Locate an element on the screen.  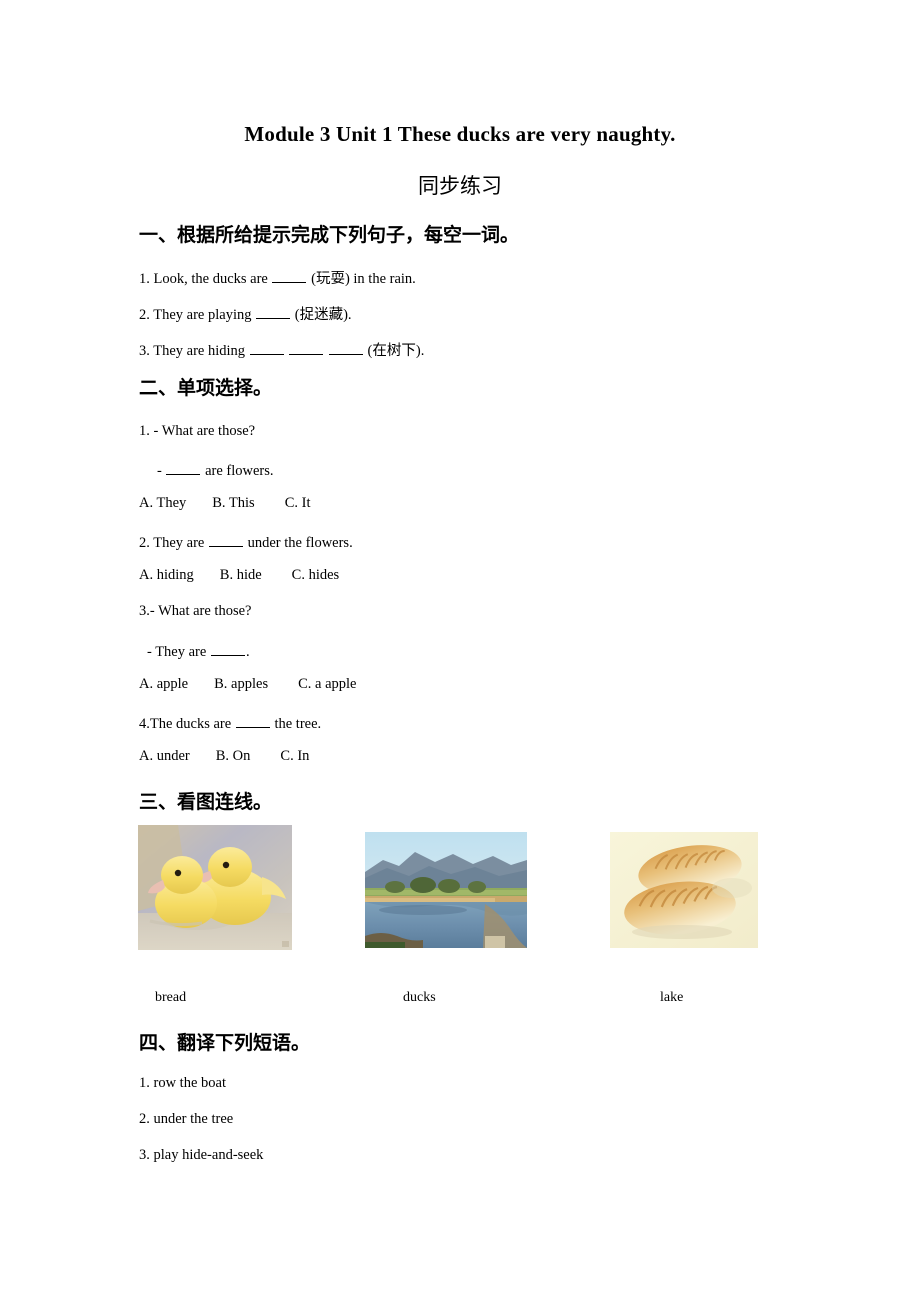
section-two-item-3-options: A. apple B. apples C. a apple is located at coordinates (247, 684).